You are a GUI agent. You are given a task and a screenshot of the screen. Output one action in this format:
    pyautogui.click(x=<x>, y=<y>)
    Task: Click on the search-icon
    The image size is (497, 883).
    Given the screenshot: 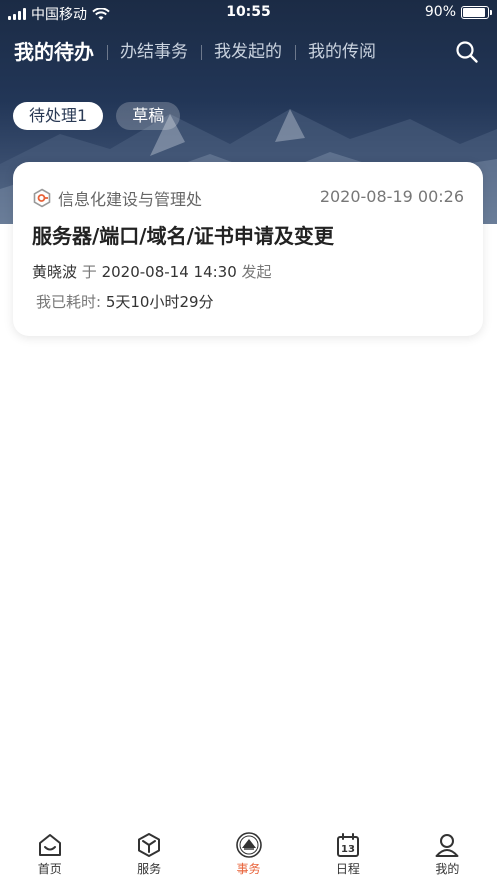 What is the action you would take?
    pyautogui.click(x=467, y=52)
    